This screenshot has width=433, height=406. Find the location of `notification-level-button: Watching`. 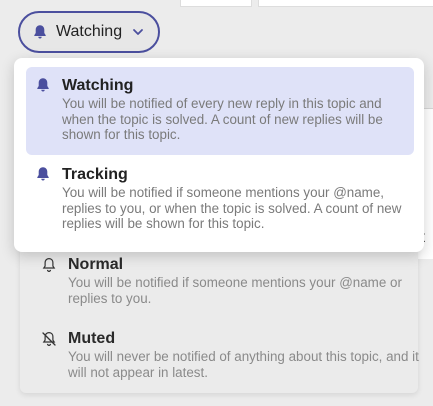

notification-level-button: Watching is located at coordinates (89, 32).